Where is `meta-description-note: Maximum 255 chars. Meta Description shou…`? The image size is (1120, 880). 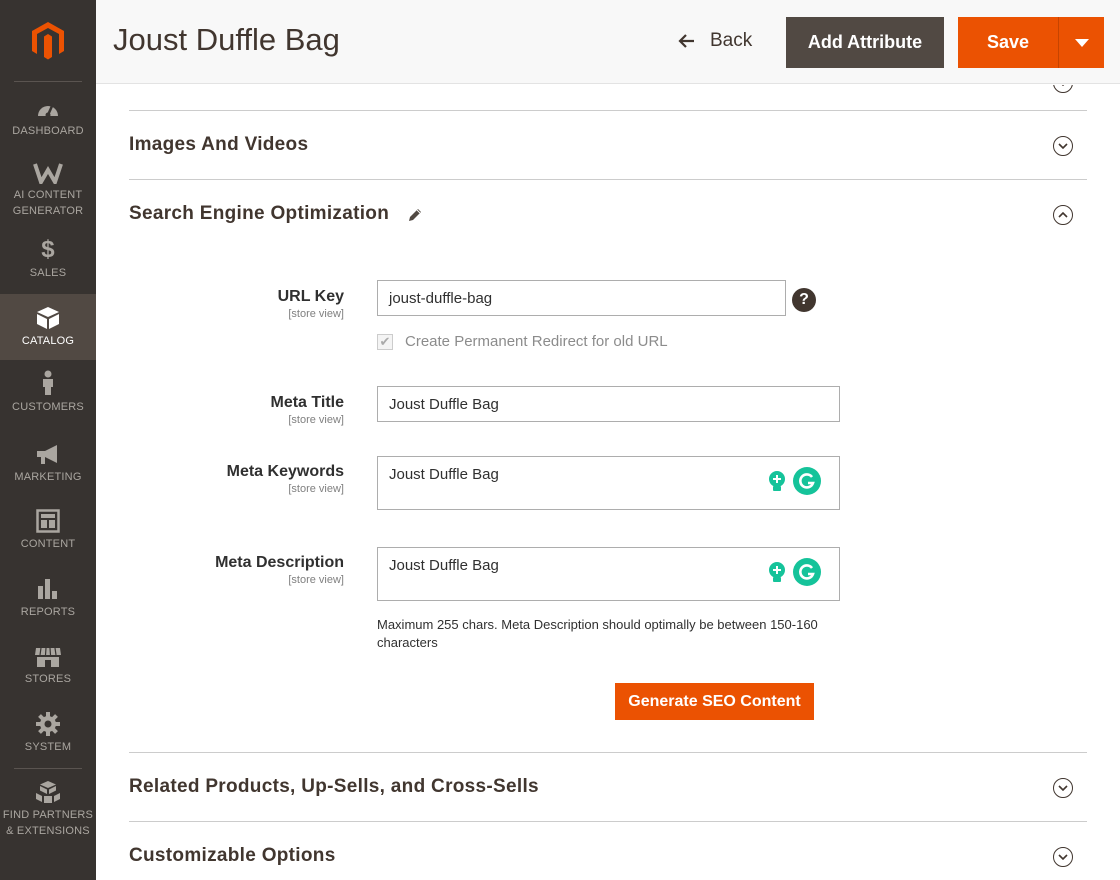
meta-description-note: Maximum 255 chars. Meta Description shou… is located at coordinates (597, 633).